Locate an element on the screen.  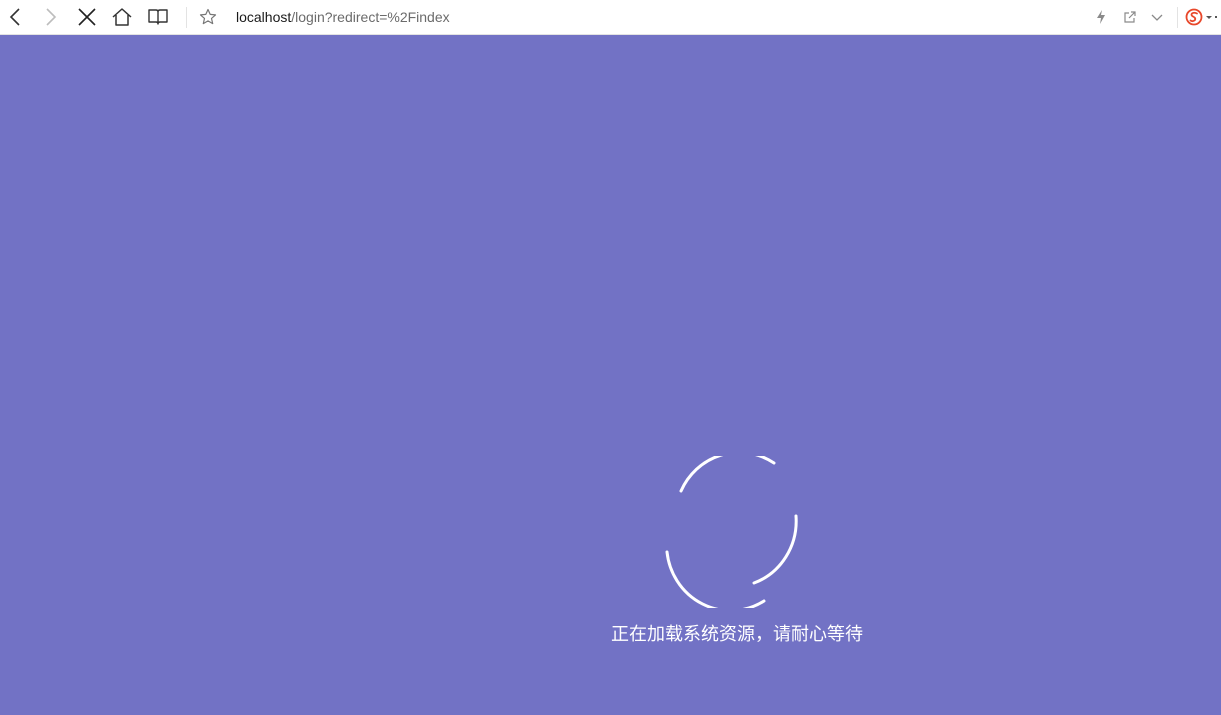
toolbar-divider-right is located at coordinates (1177, 17).